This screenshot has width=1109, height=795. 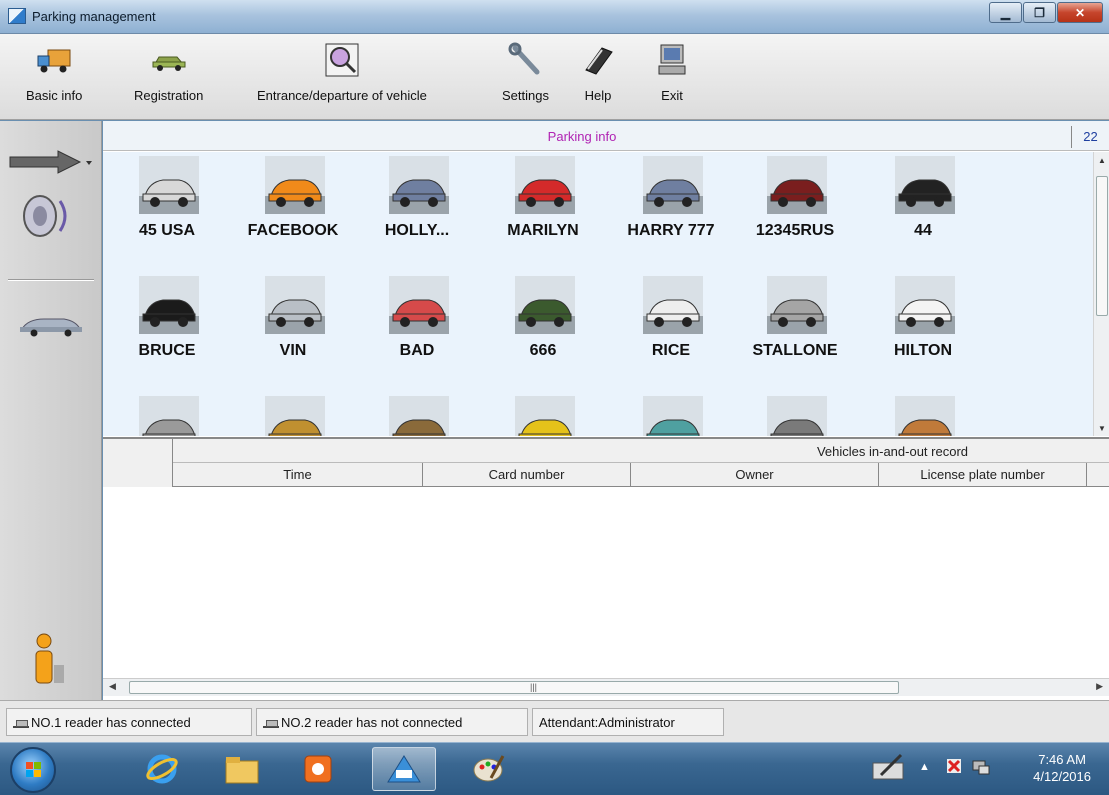 I want to click on vehicle-card: HARRY 777, so click(x=671, y=202).